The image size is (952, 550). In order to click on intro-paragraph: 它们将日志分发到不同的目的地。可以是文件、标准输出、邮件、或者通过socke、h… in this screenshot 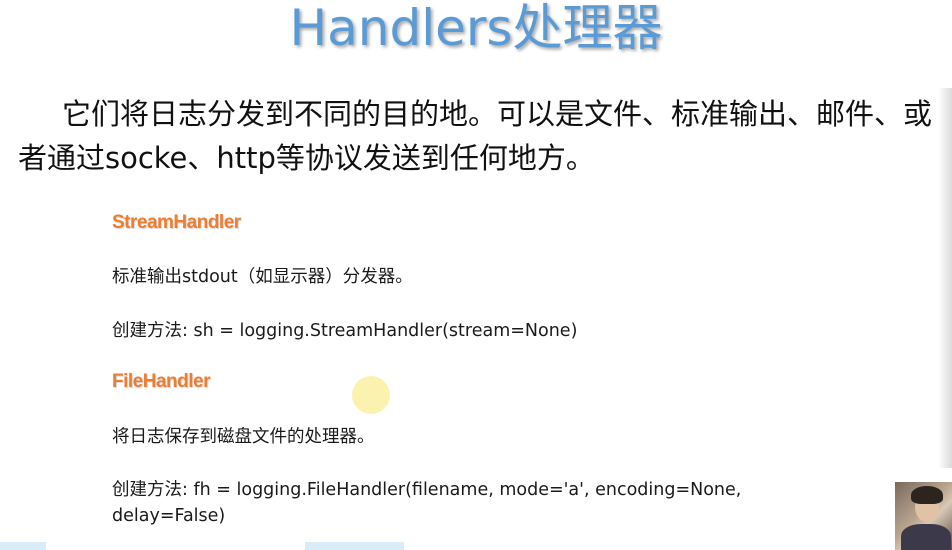, I will do `click(475, 136)`.